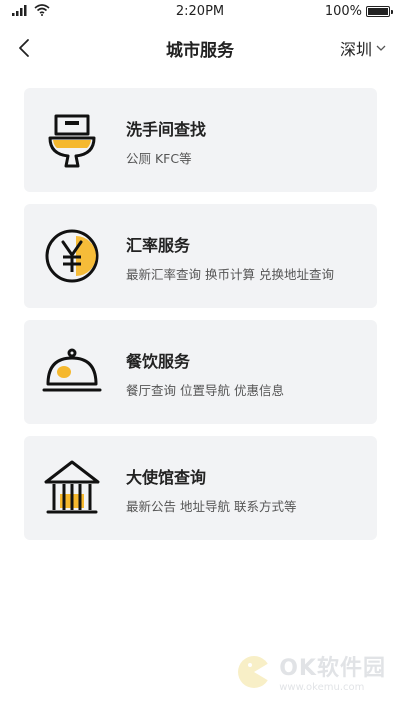 This screenshot has width=400, height=711. Describe the element at coordinates (200, 488) in the screenshot. I see `service-card-embassy: 大使馆查询 最新公告 地址导航 联系方式等` at that location.